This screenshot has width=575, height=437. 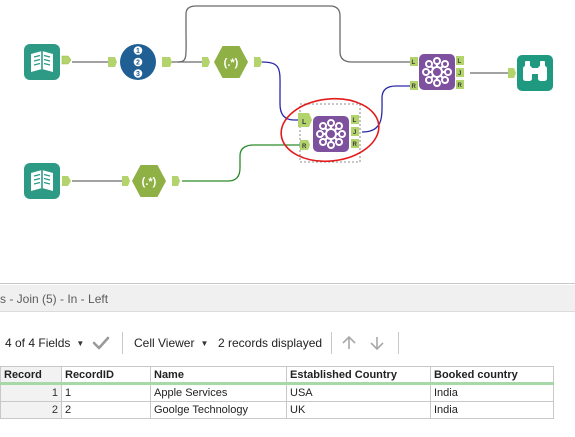 I want to click on table-cell: Apple Services, so click(x=218, y=392).